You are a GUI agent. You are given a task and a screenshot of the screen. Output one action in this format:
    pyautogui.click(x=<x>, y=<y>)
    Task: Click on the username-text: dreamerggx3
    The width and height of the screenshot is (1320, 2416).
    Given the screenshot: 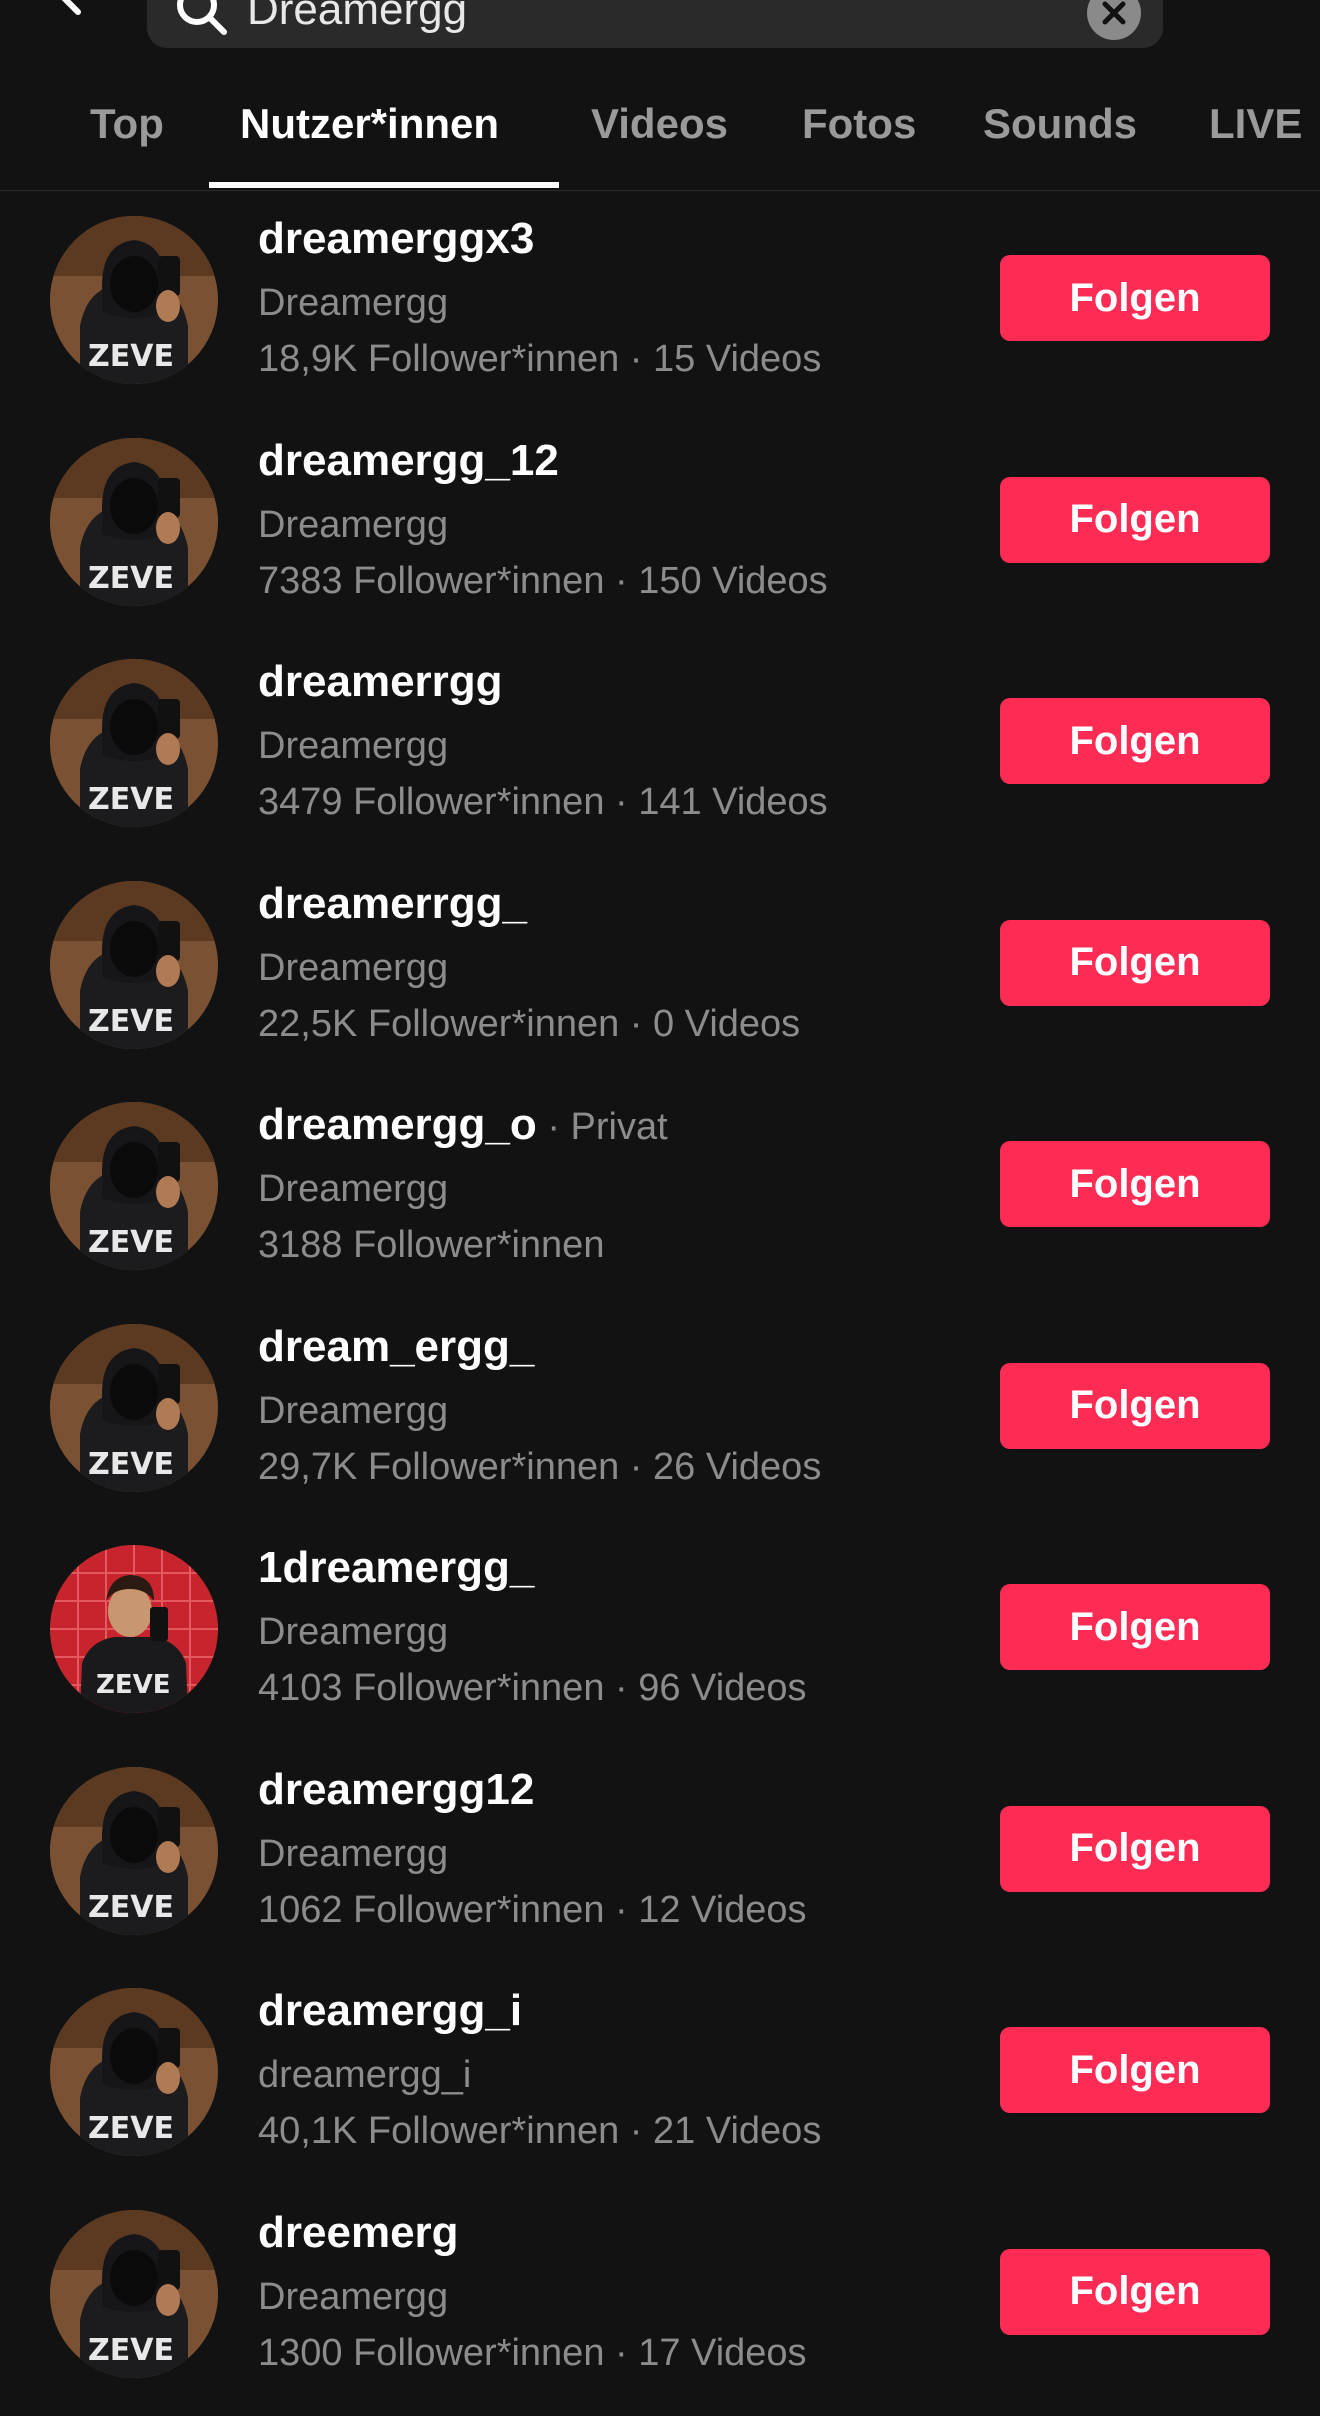 What is the action you would take?
    pyautogui.click(x=396, y=238)
    